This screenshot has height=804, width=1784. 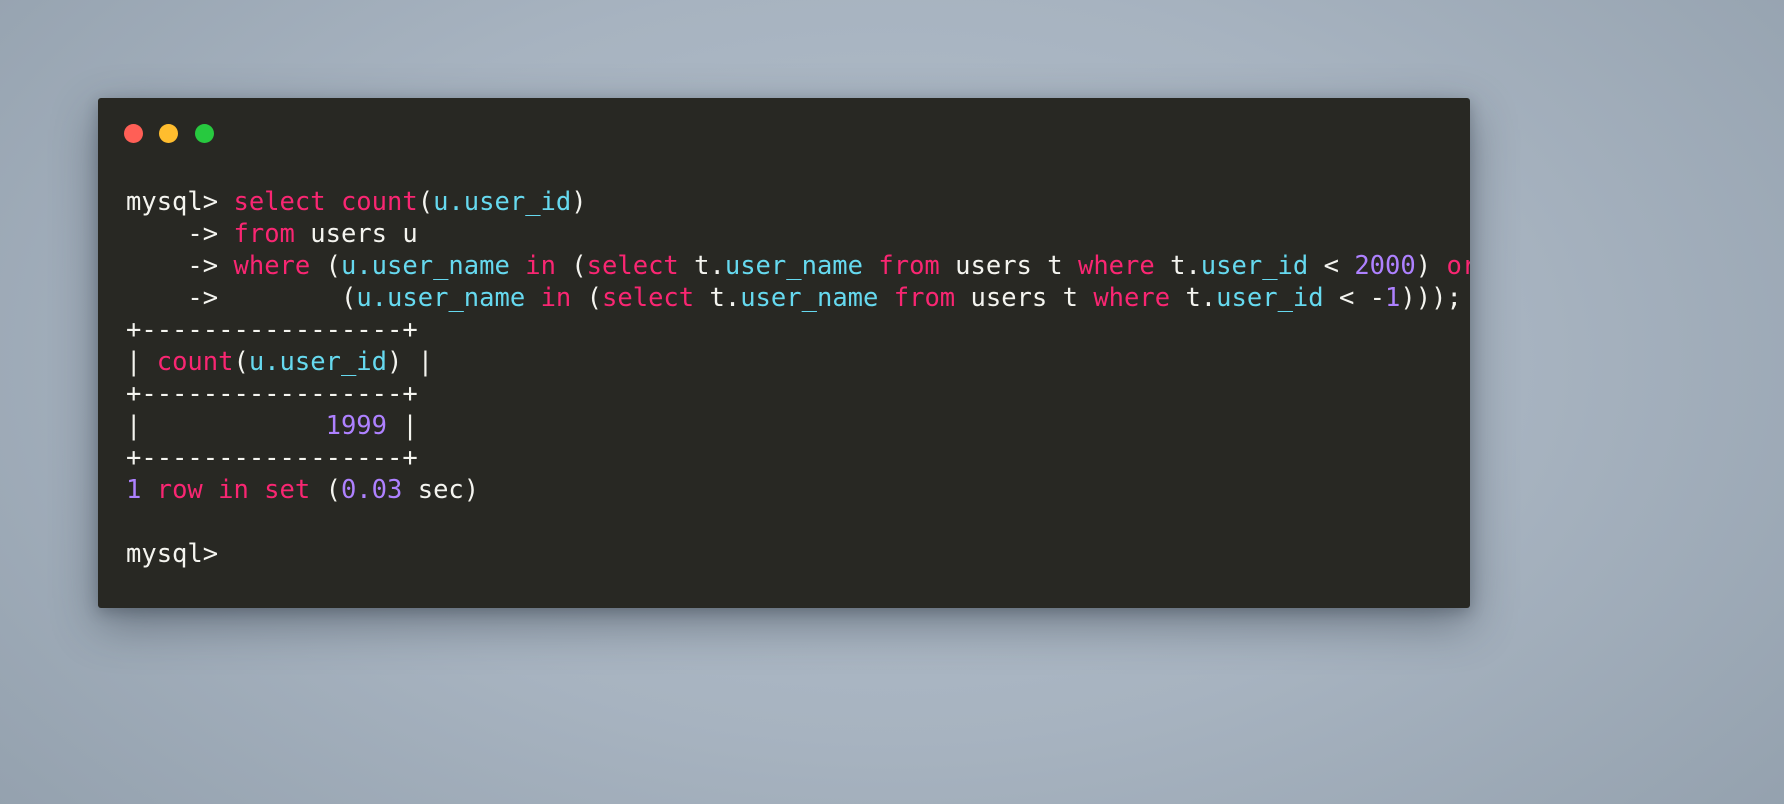 What do you see at coordinates (798, 490) in the screenshot?
I see `result-status-line: 1 row in set (0.03 sec)` at bounding box center [798, 490].